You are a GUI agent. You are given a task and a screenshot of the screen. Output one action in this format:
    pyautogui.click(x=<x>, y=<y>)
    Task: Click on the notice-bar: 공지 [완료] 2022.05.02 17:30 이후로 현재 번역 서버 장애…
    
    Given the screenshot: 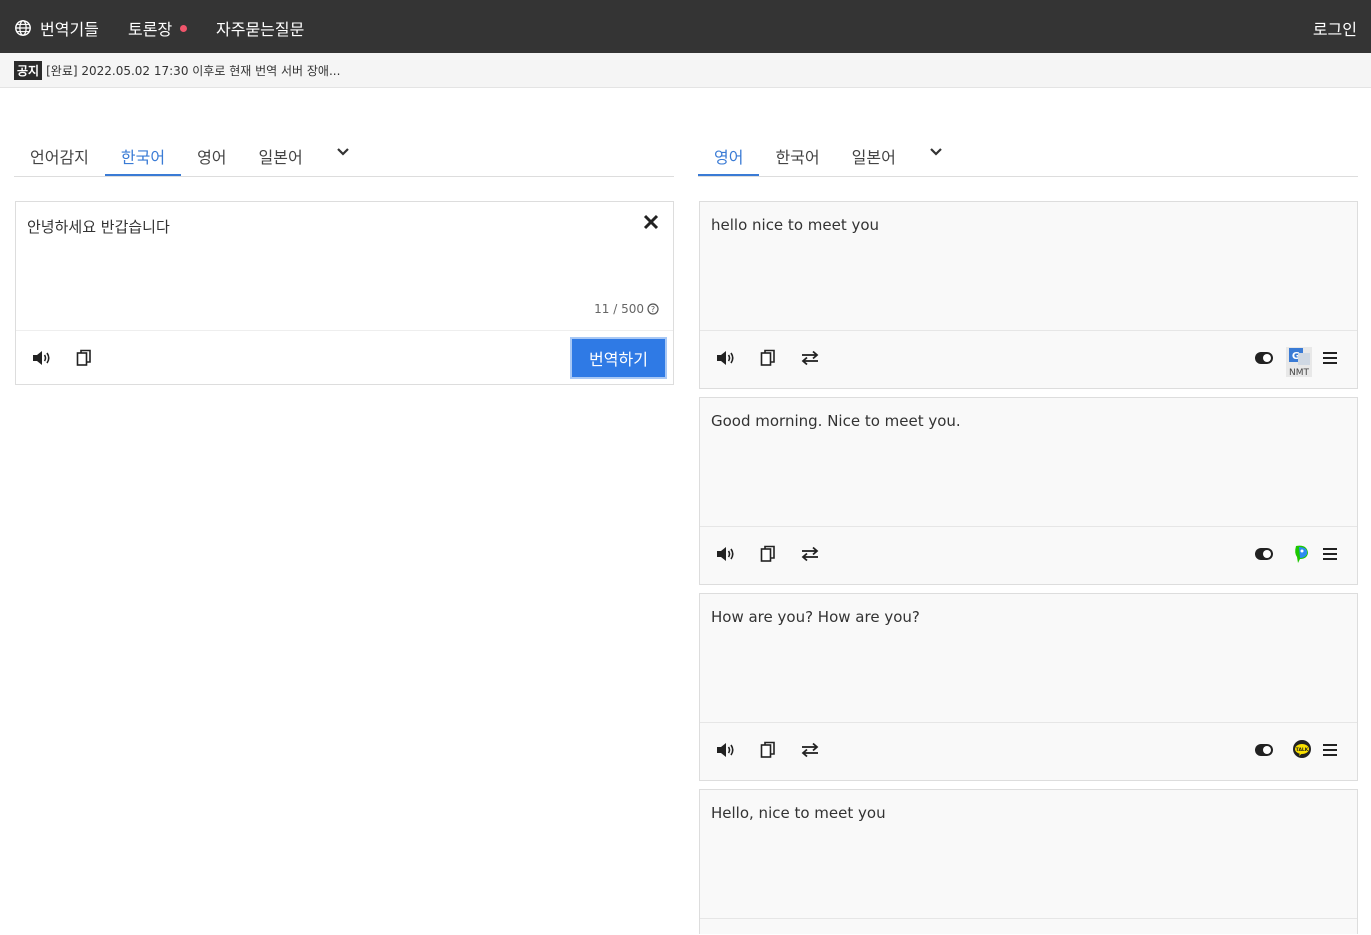 What is the action you would take?
    pyautogui.click(x=685, y=70)
    